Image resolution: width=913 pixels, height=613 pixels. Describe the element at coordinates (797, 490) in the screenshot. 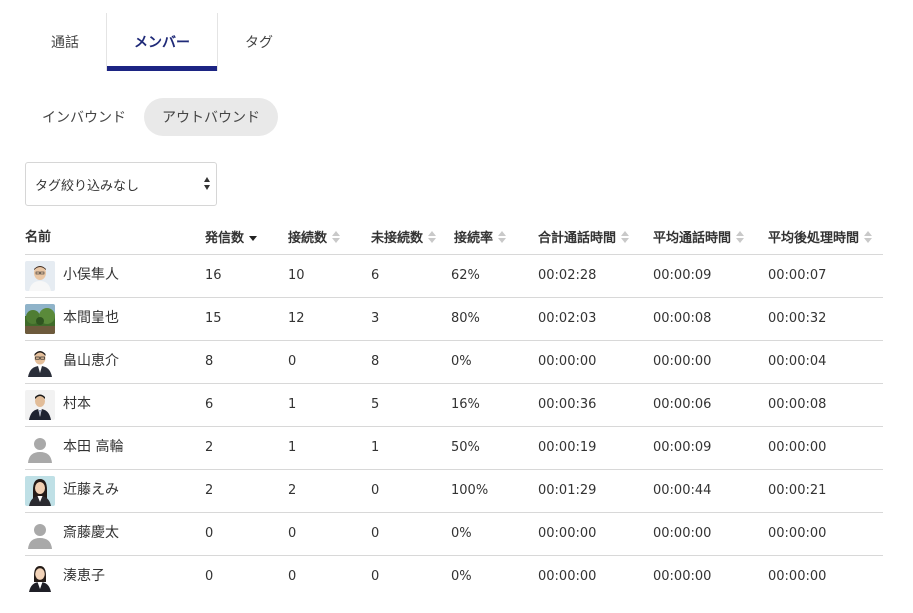

I see `avg-post-time: 00:00:21` at that location.